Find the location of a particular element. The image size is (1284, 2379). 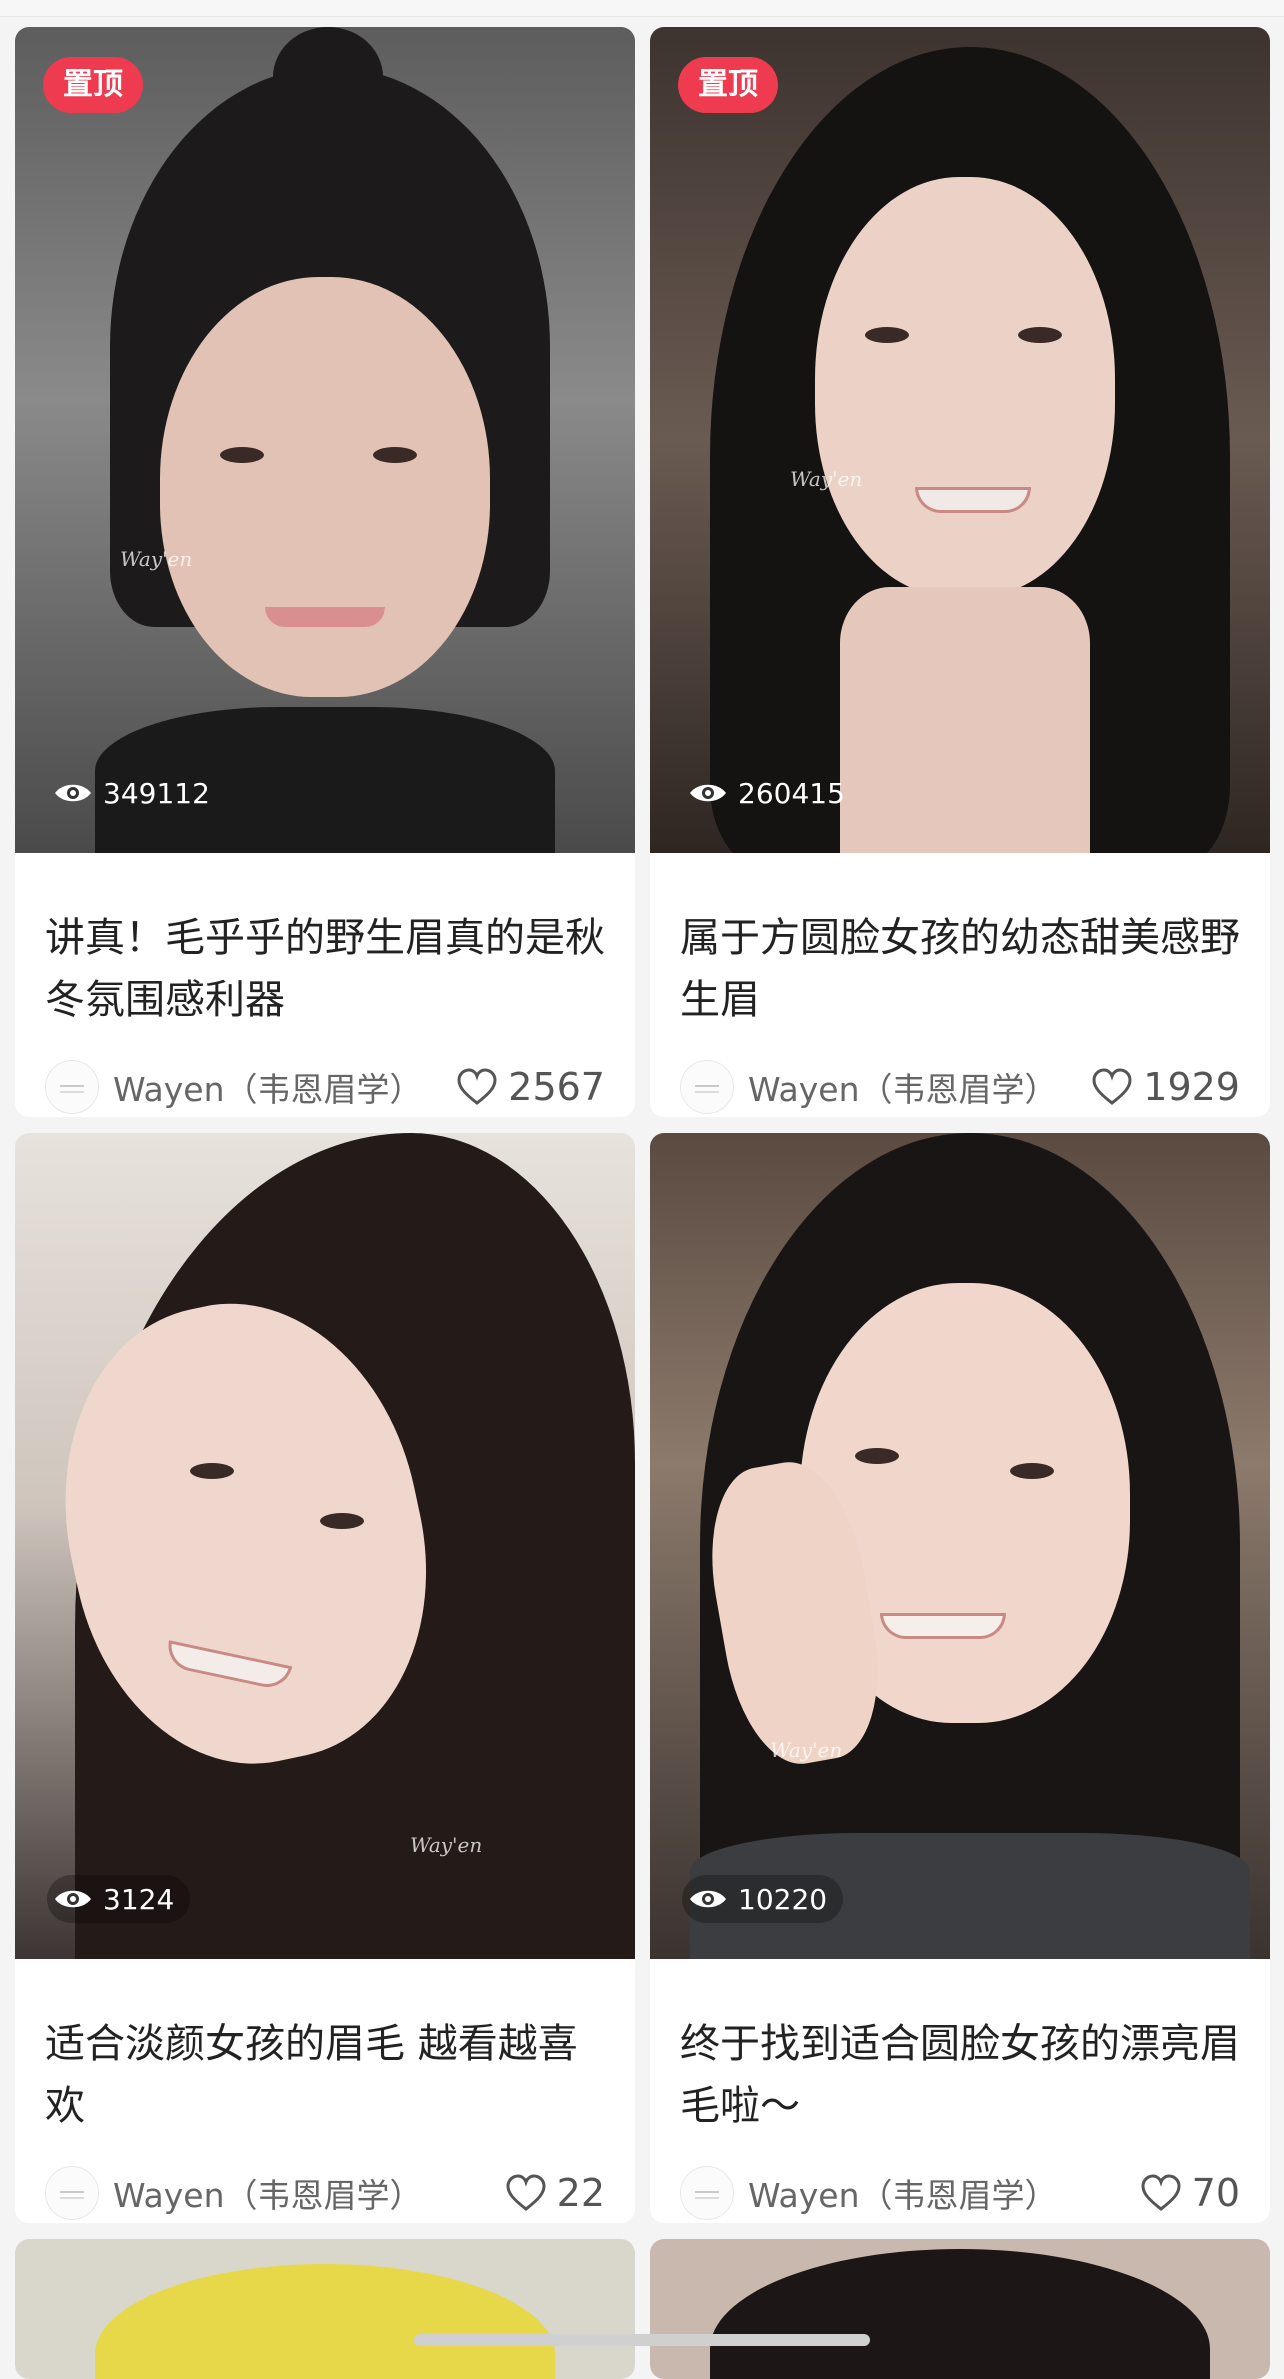

view-count-value: 260415 is located at coordinates (791, 793).